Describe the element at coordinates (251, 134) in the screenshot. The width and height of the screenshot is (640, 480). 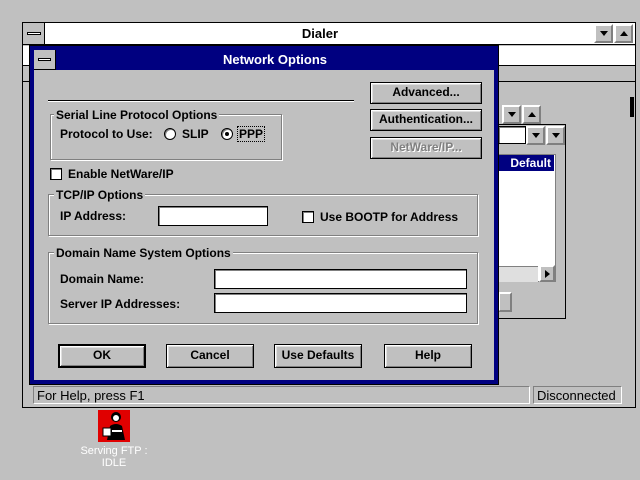
I see `ppp-radio-label: PPP` at that location.